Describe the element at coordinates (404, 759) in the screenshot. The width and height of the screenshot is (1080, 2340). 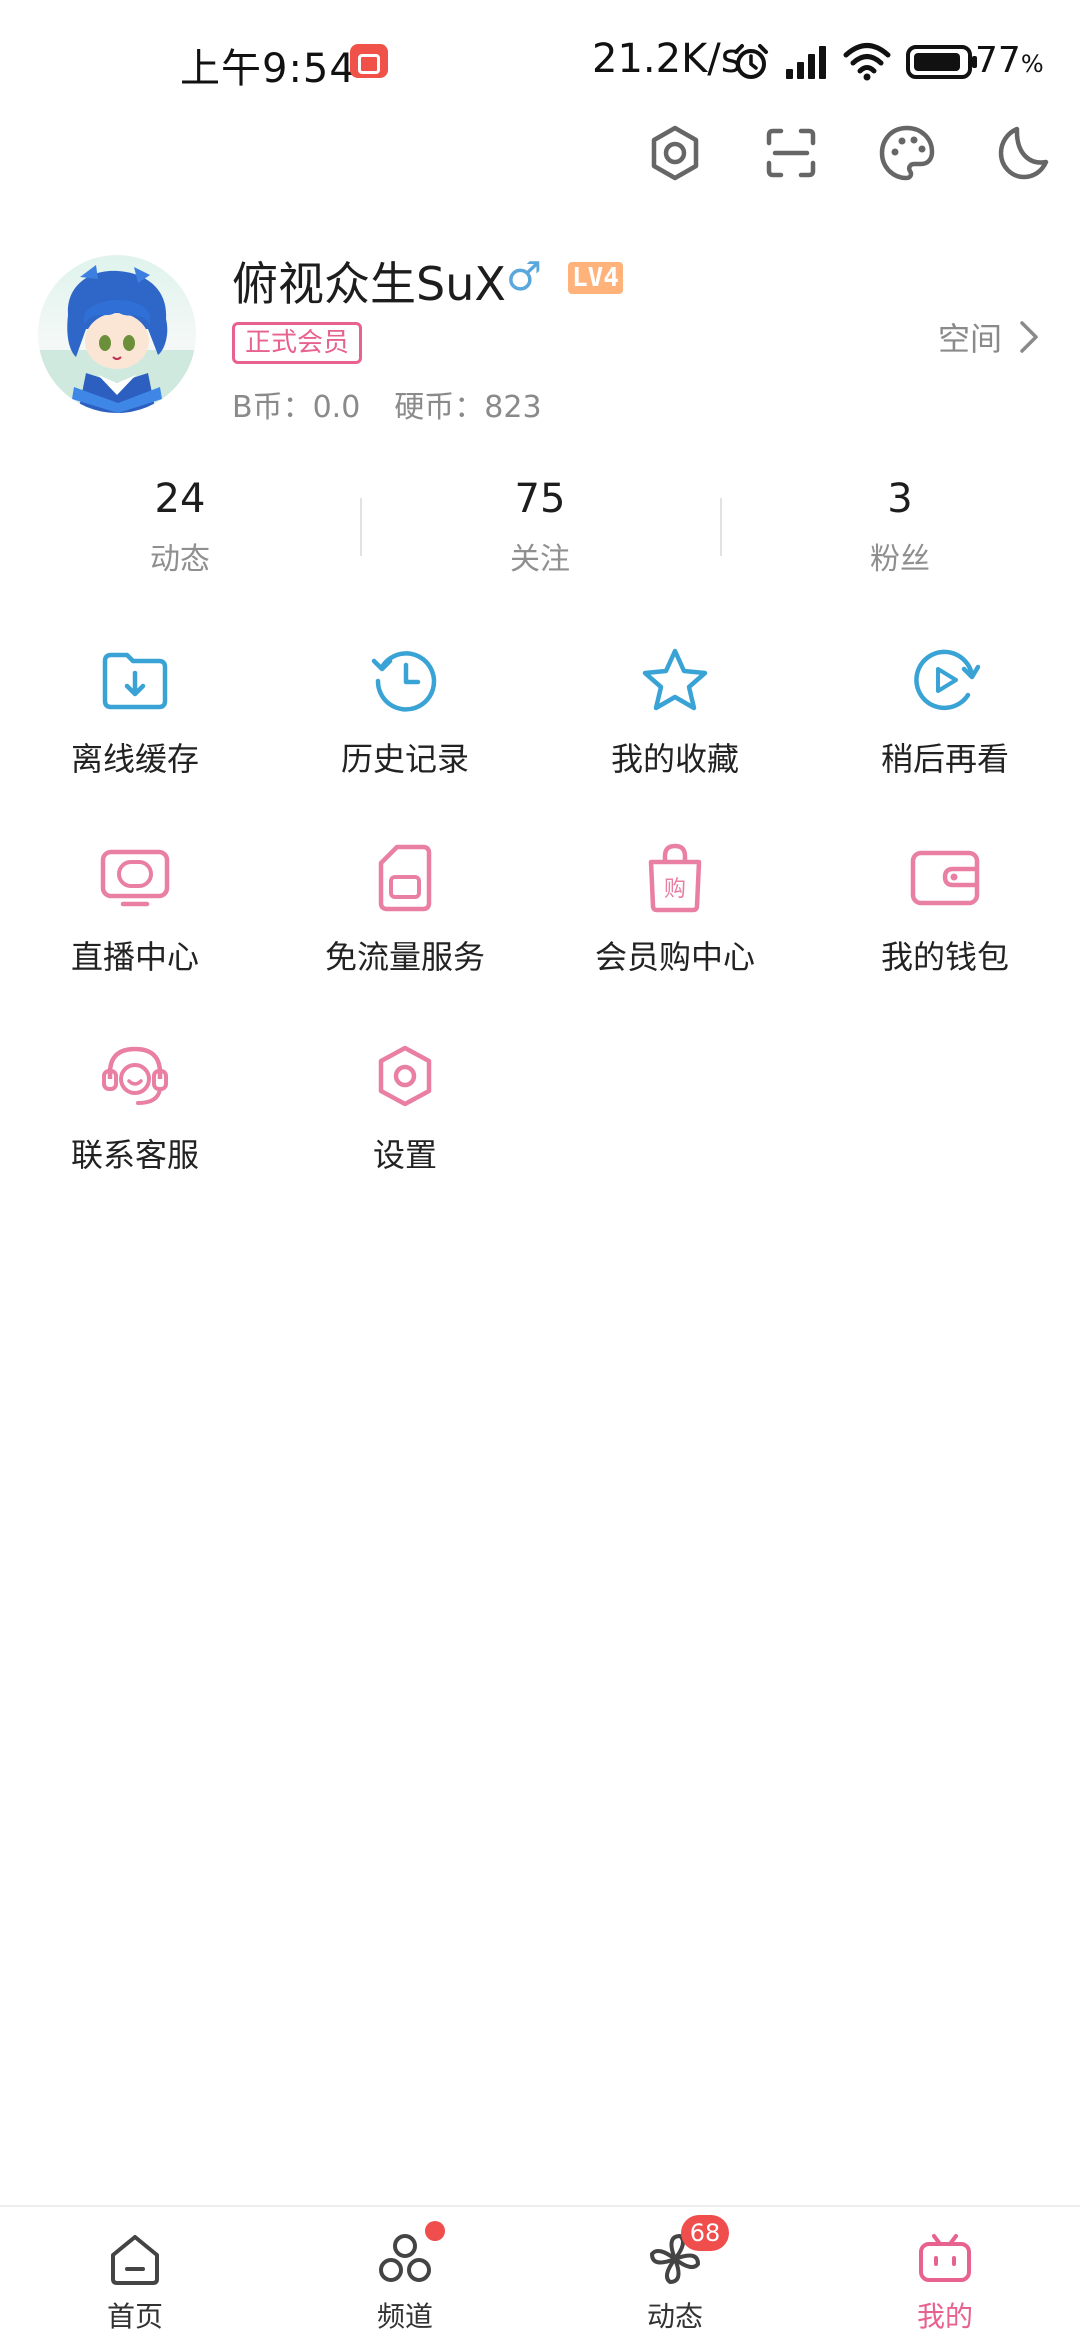
I see `menu-label: 历史记录` at that location.